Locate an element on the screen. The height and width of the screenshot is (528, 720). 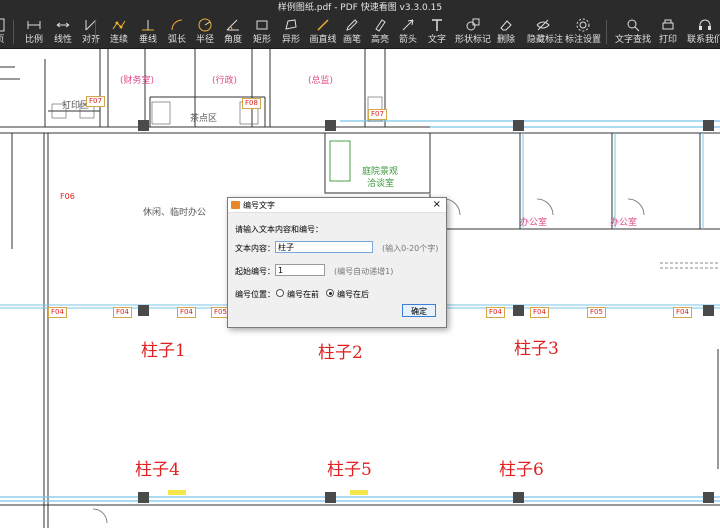
window-title: 样例图纸.pdf - PDF 快速看图 v3.3.0.15 is located at coordinates (360, 8).